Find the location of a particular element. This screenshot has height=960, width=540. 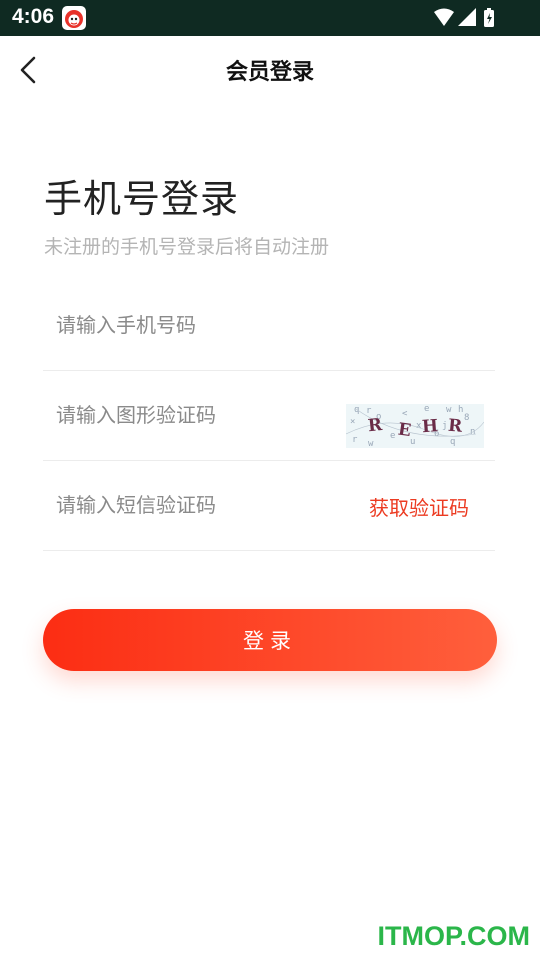

login-subheading: 未注册的手机号登录后将自动注册 is located at coordinates (187, 247).